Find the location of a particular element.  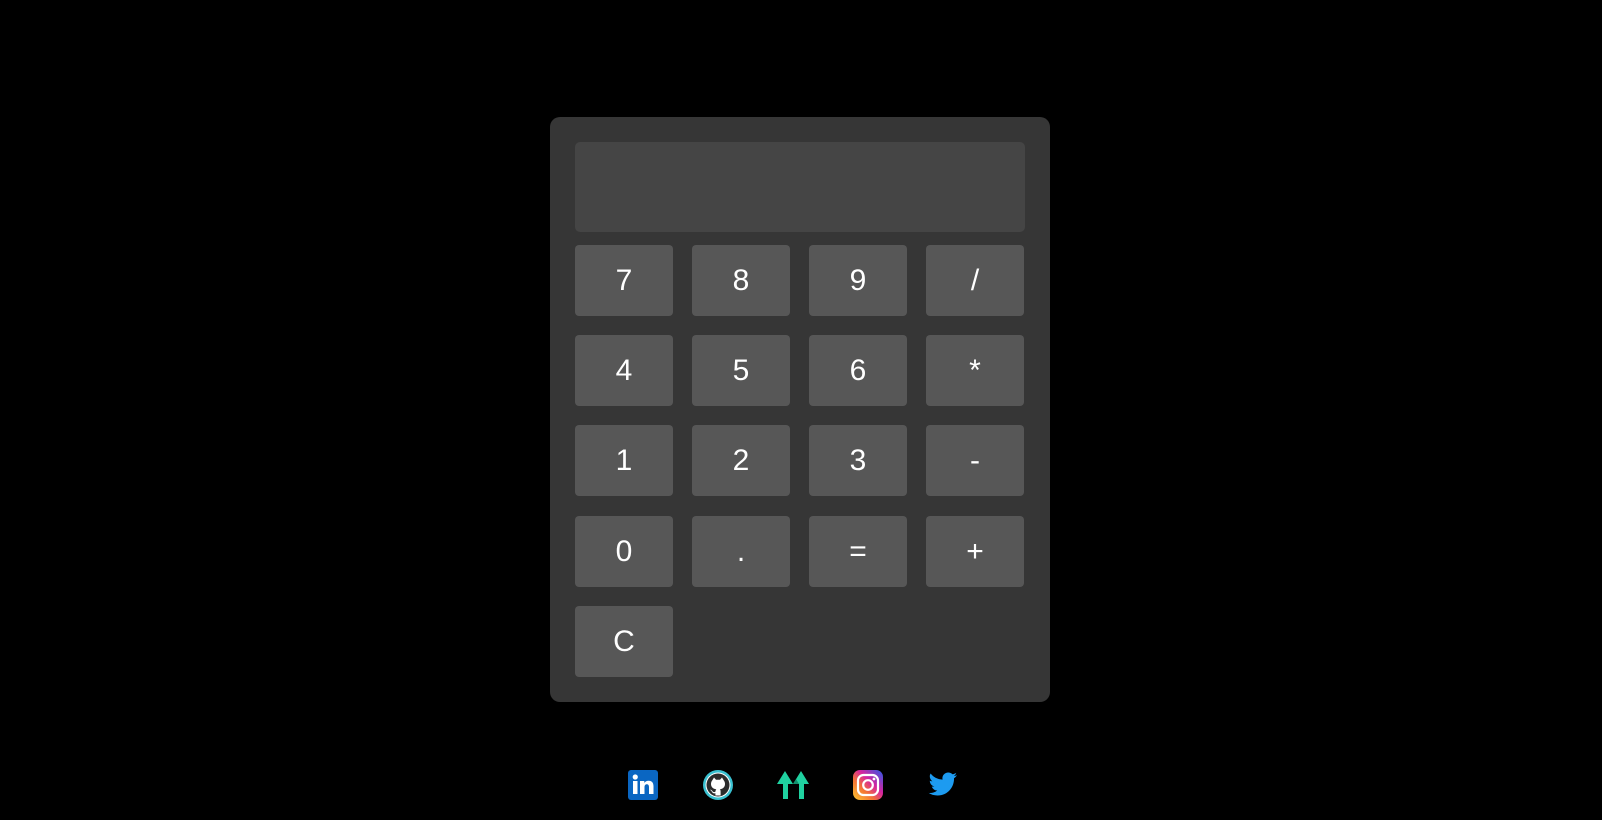

key-0: 0 is located at coordinates (624, 551).